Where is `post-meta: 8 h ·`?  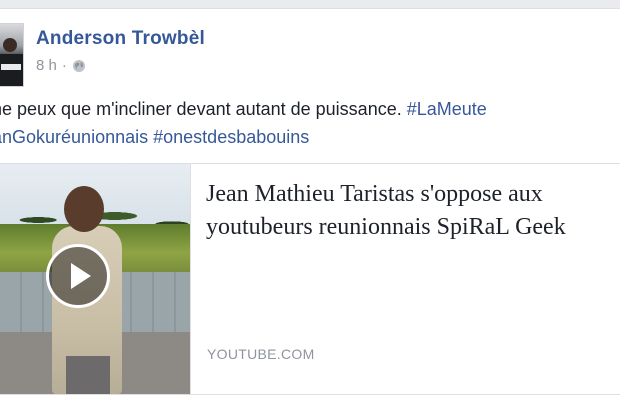 post-meta: 8 h · is located at coordinates (61, 65).